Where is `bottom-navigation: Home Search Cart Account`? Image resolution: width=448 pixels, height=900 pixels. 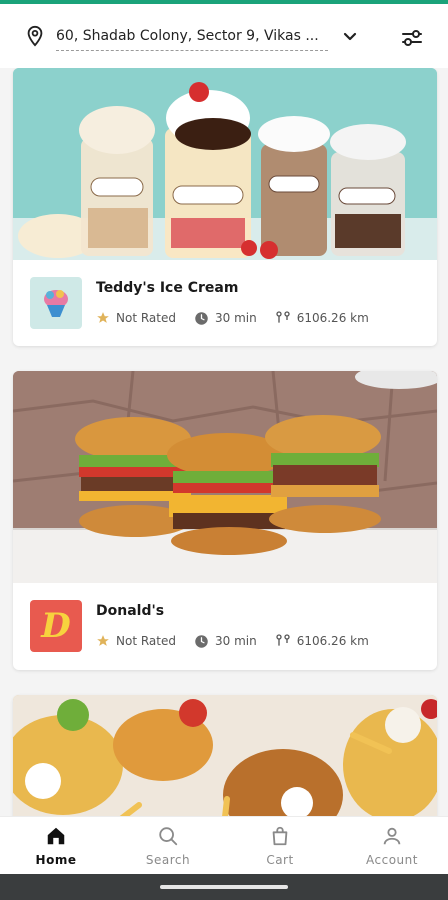
bottom-navigation: Home Search Cart Account is located at coordinates (224, 845).